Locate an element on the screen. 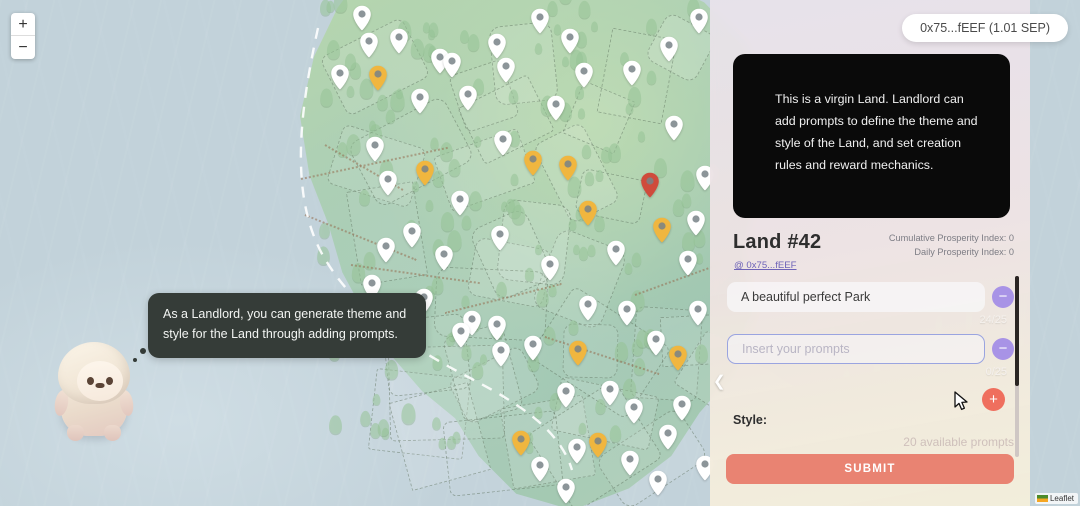  daily-prosperity-index: Daily Prosperity Index: 0 is located at coordinates (964, 252).